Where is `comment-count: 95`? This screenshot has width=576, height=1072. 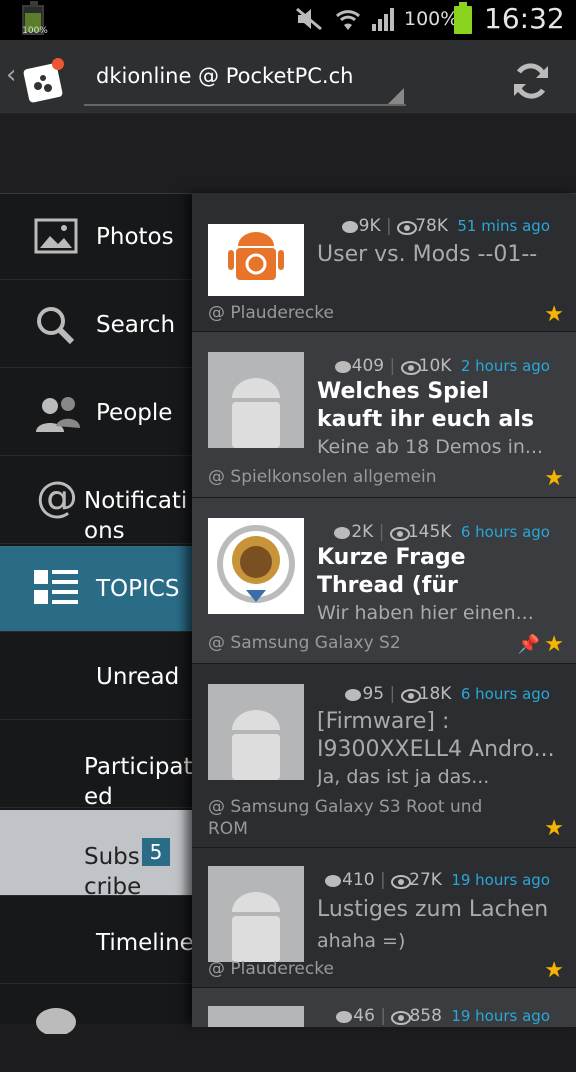
comment-count: 95 is located at coordinates (373, 694).